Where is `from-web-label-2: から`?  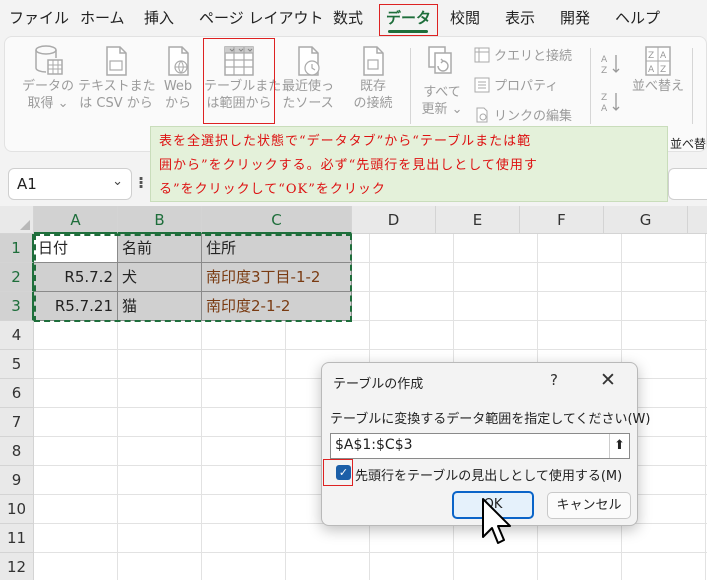 from-web-label-2: から is located at coordinates (177, 103).